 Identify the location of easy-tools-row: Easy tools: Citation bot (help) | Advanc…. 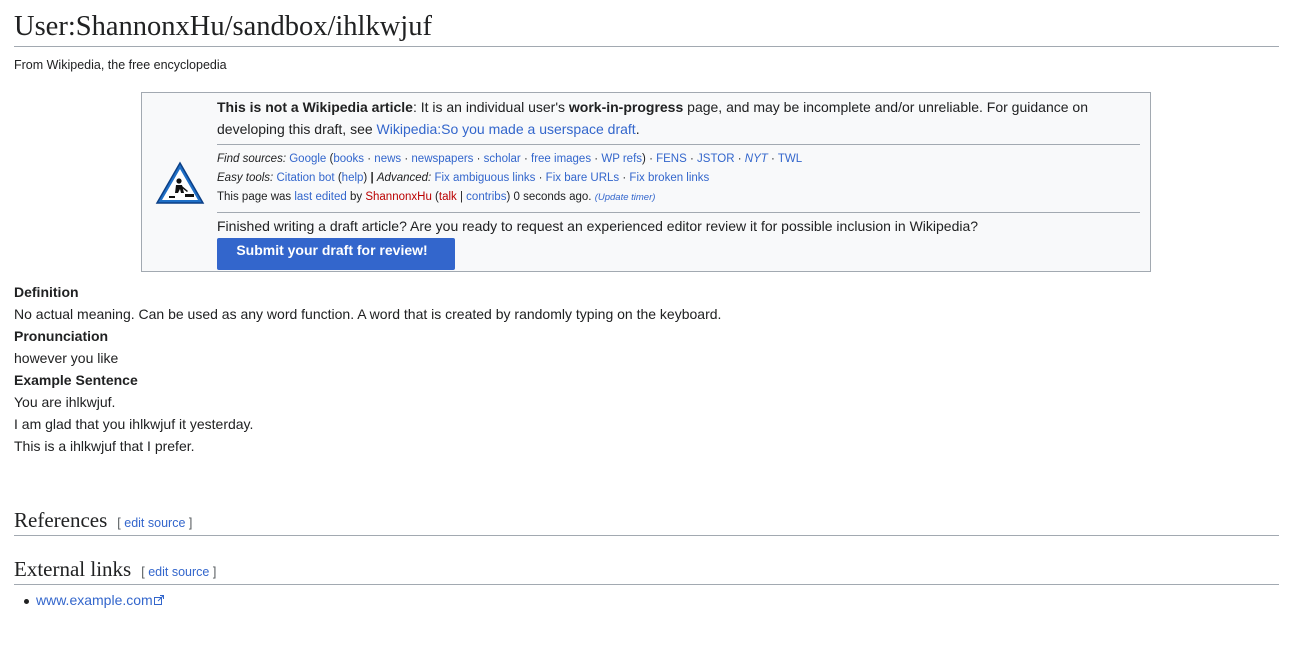
(463, 178).